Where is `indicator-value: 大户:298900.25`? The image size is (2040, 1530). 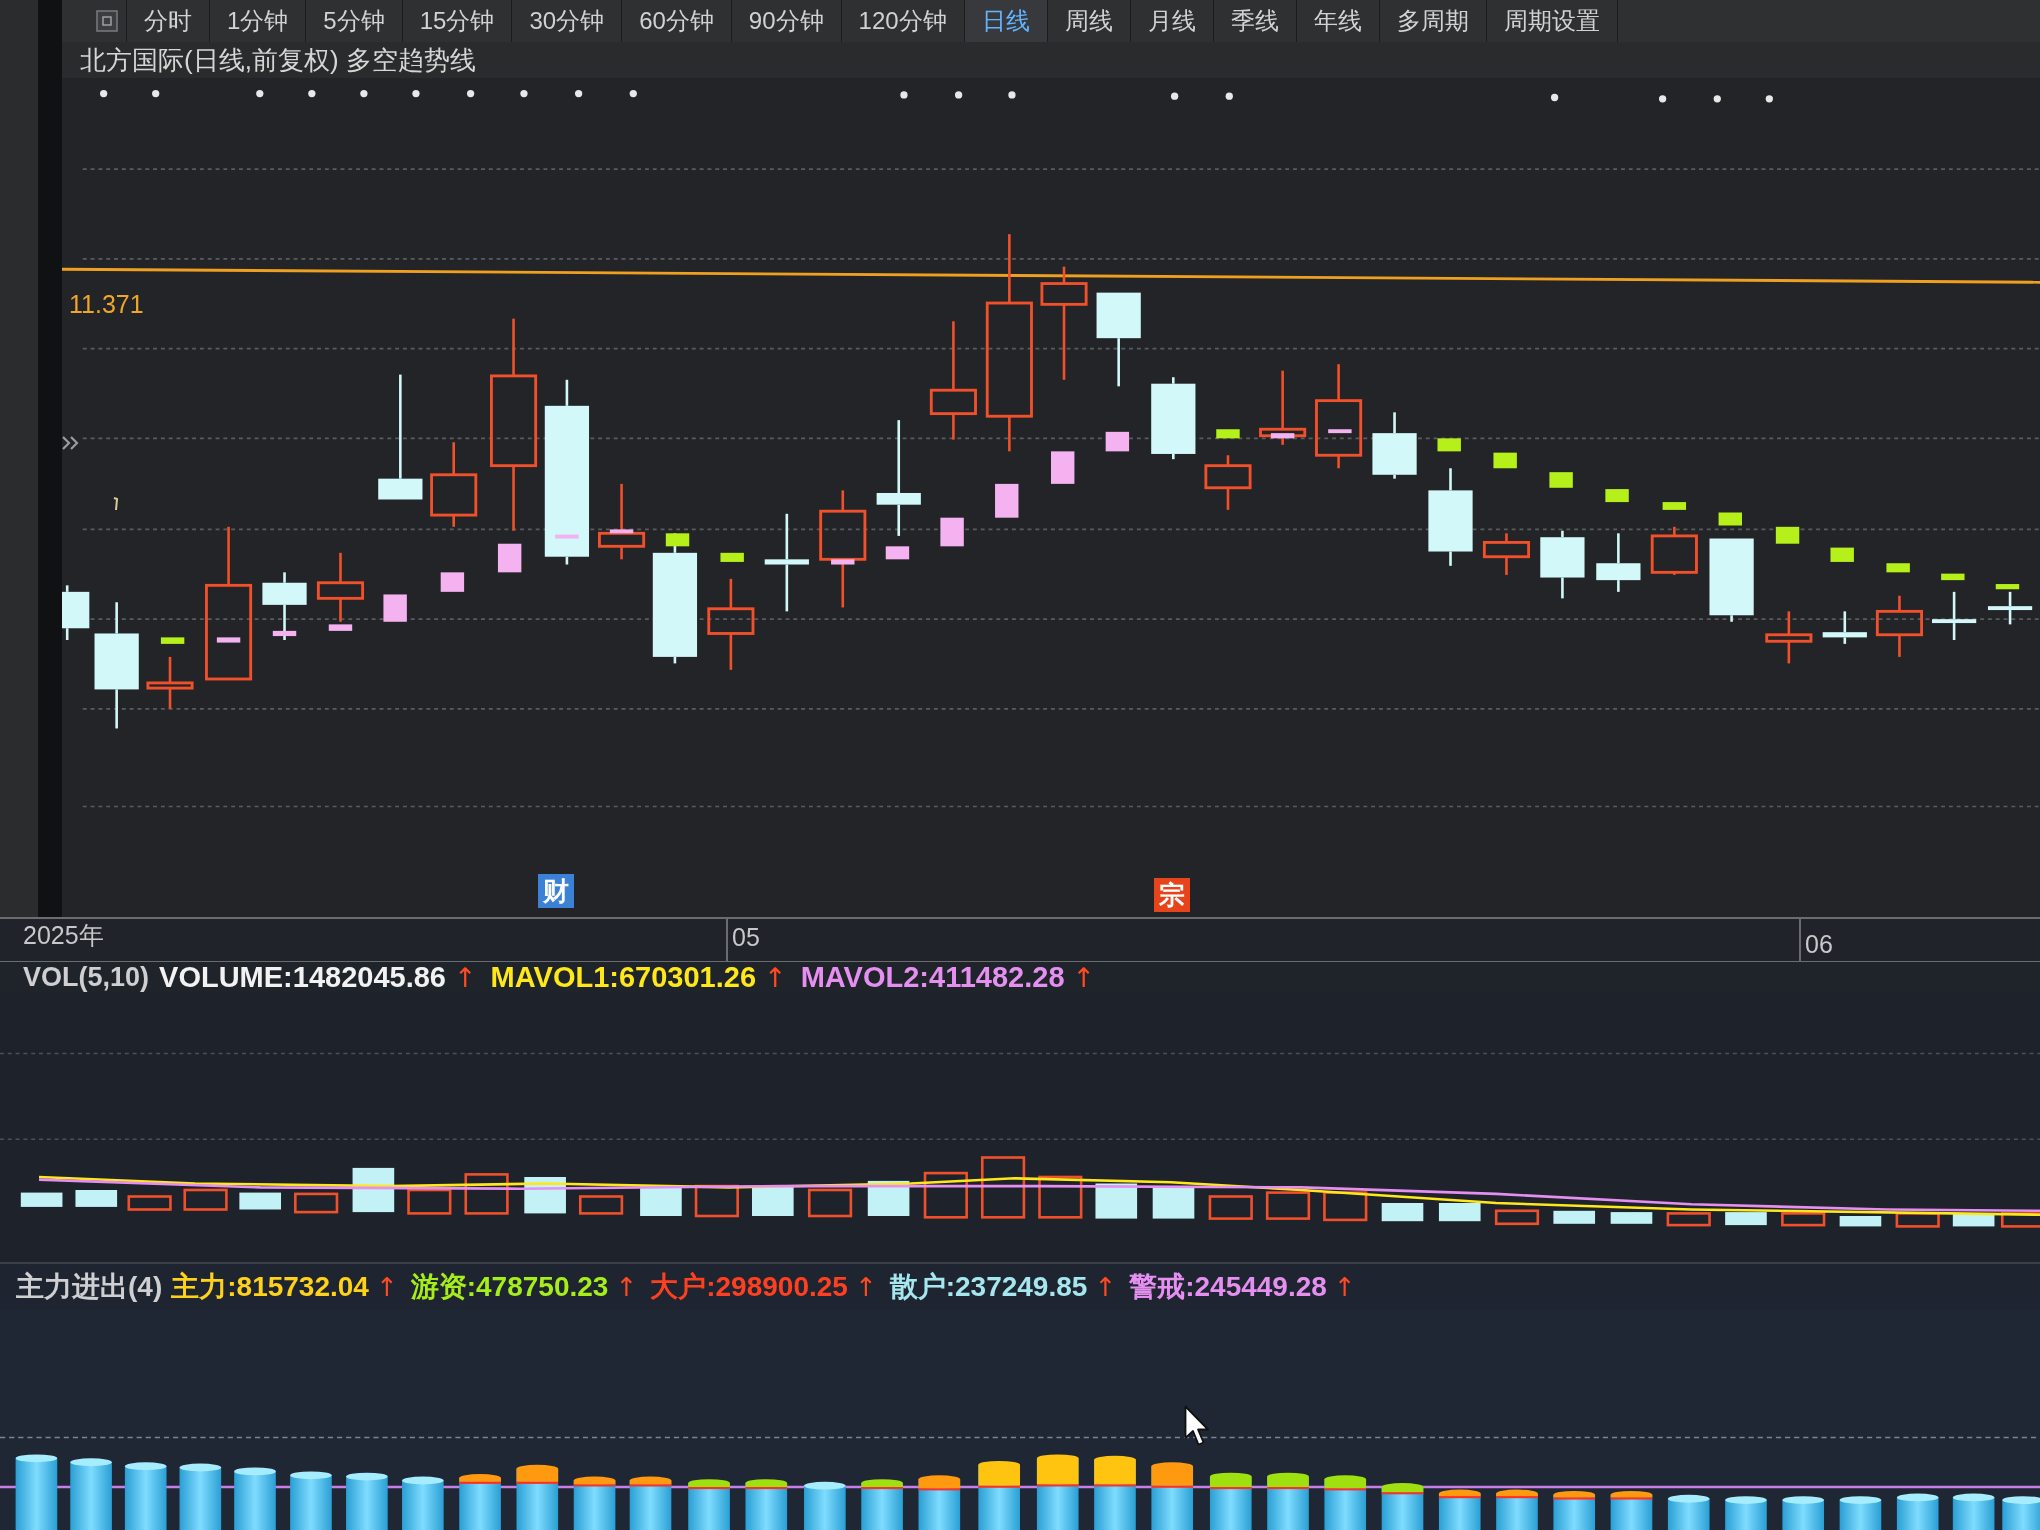 indicator-value: 大户:298900.25 is located at coordinates (749, 1287).